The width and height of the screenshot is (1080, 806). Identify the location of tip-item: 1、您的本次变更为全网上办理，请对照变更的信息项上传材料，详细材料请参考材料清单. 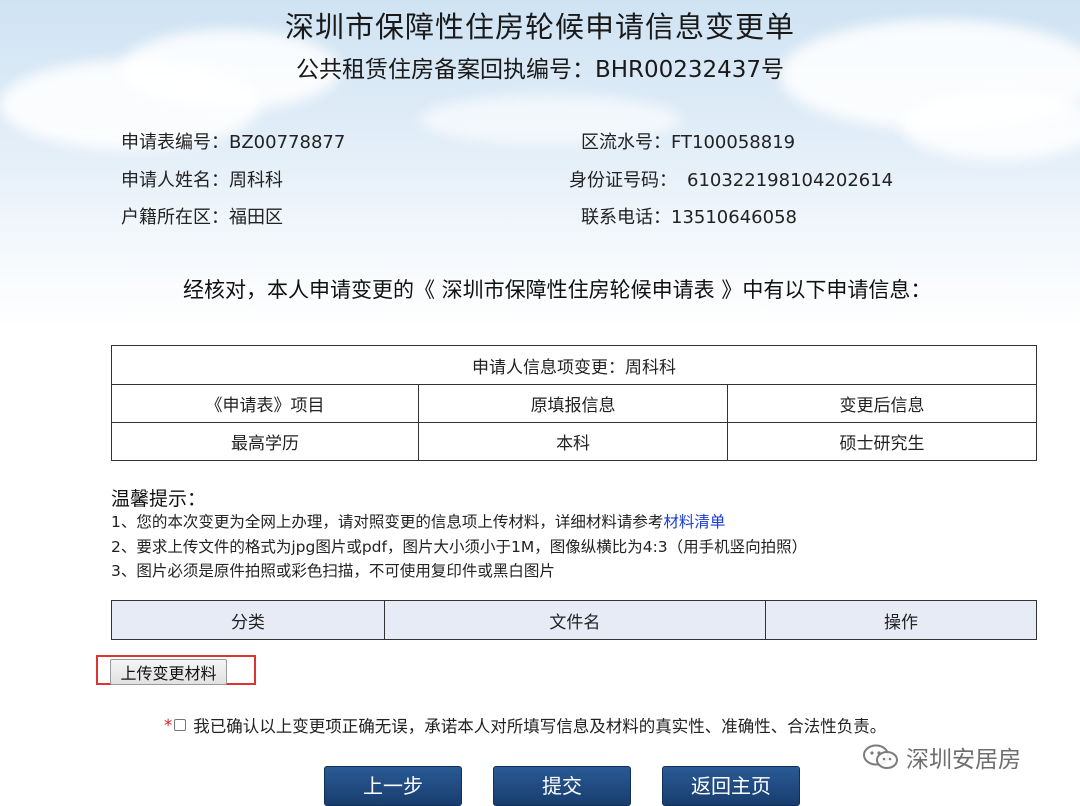
(418, 521).